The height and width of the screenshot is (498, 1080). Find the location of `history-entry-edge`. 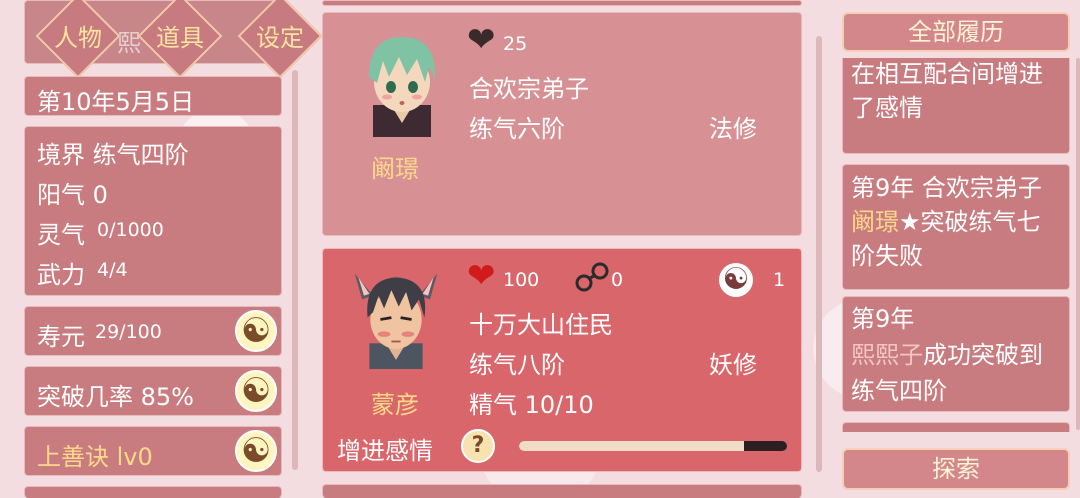

history-entry-edge is located at coordinates (956, 427).